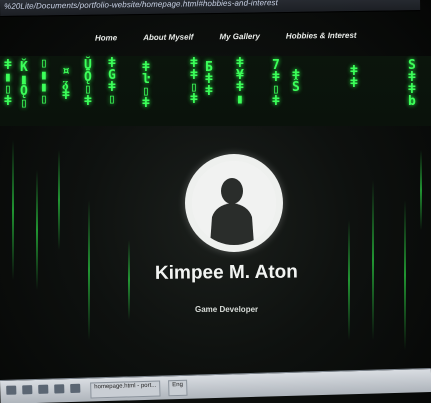 The width and height of the screenshot is (431, 403). What do you see at coordinates (112, 81) in the screenshot?
I see `matrix-glyph-column: ǂ G ǂ ▯` at bounding box center [112, 81].